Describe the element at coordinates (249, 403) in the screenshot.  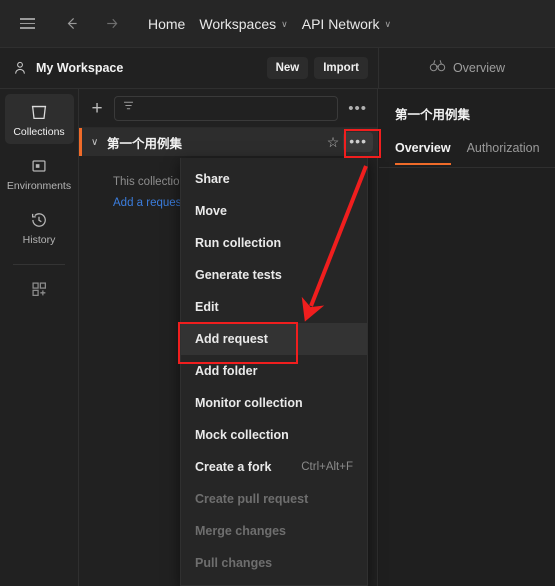
I see `menu-item-label: Monitor collection` at that location.